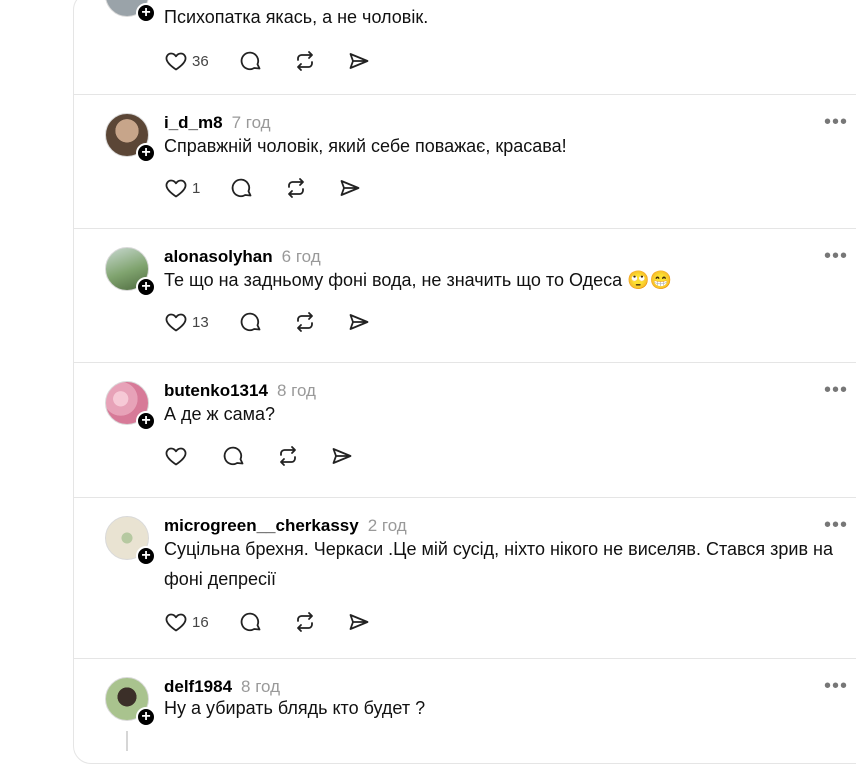  Describe the element at coordinates (200, 622) in the screenshot. I see `like-count: 16` at that location.